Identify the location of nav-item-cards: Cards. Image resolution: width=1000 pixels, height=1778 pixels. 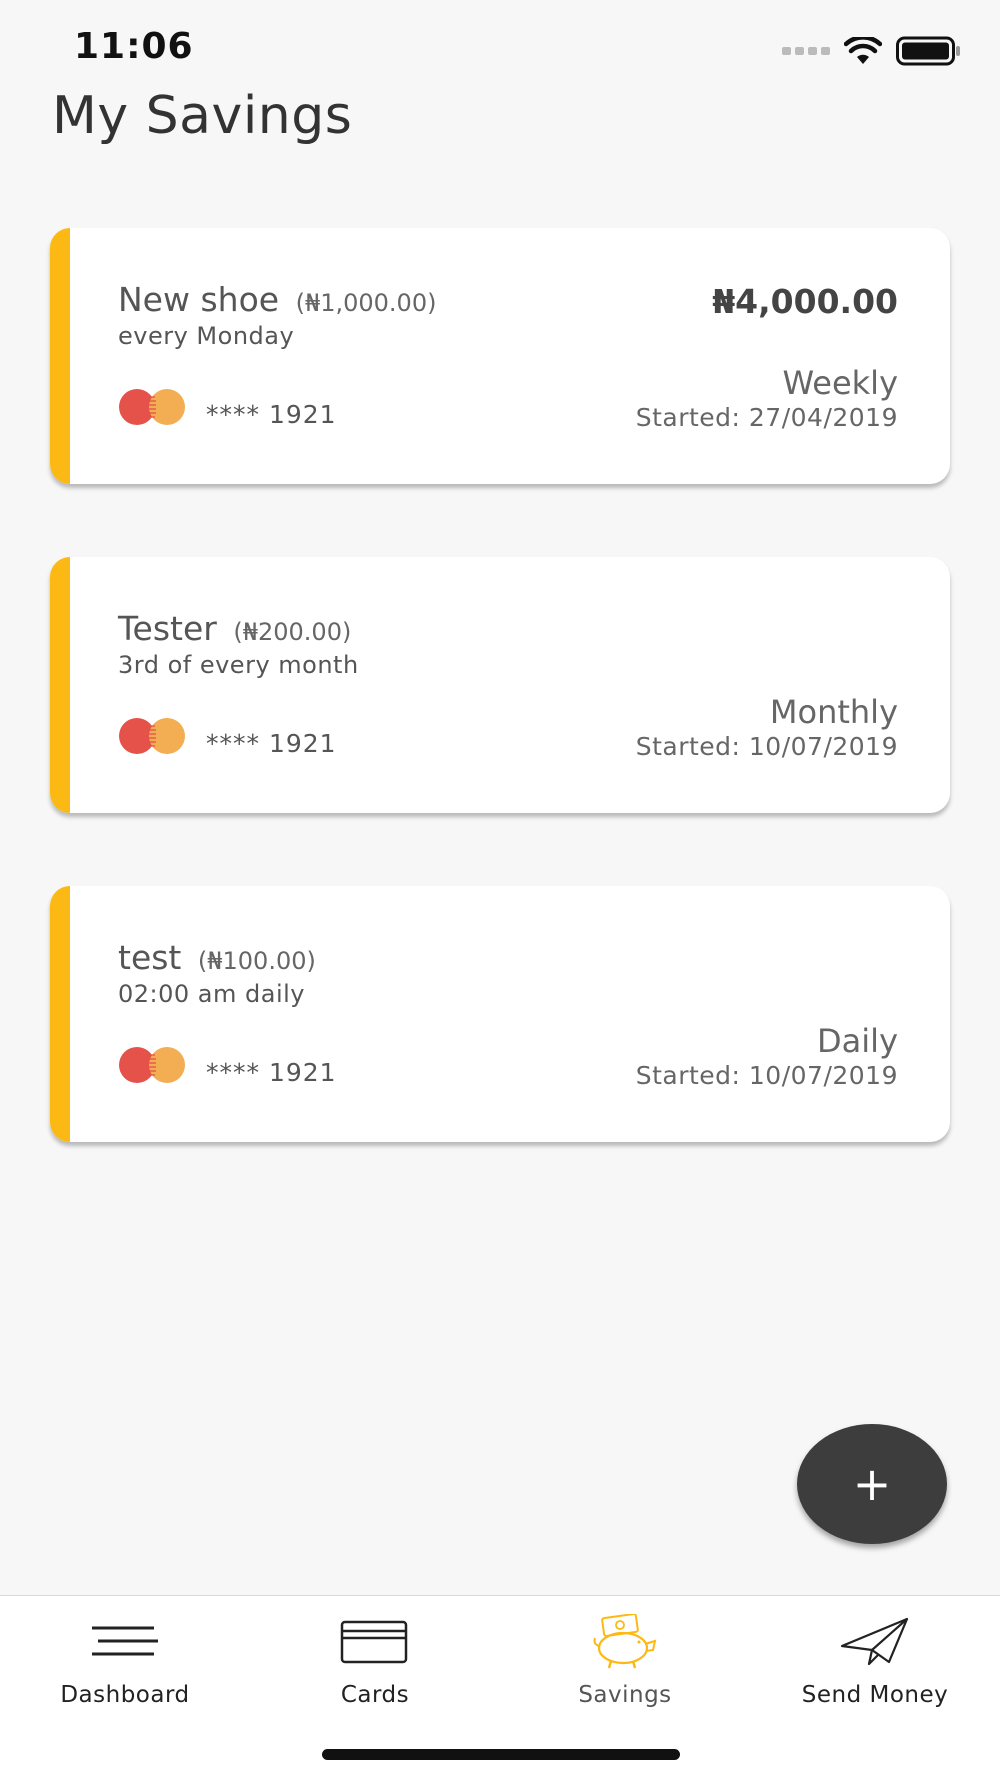
(375, 1669).